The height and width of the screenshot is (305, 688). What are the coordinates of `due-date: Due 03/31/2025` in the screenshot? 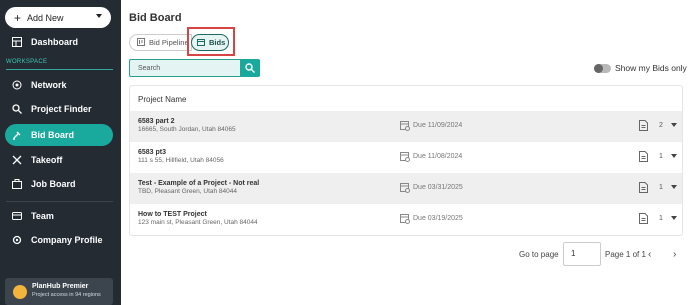 It's located at (438, 187).